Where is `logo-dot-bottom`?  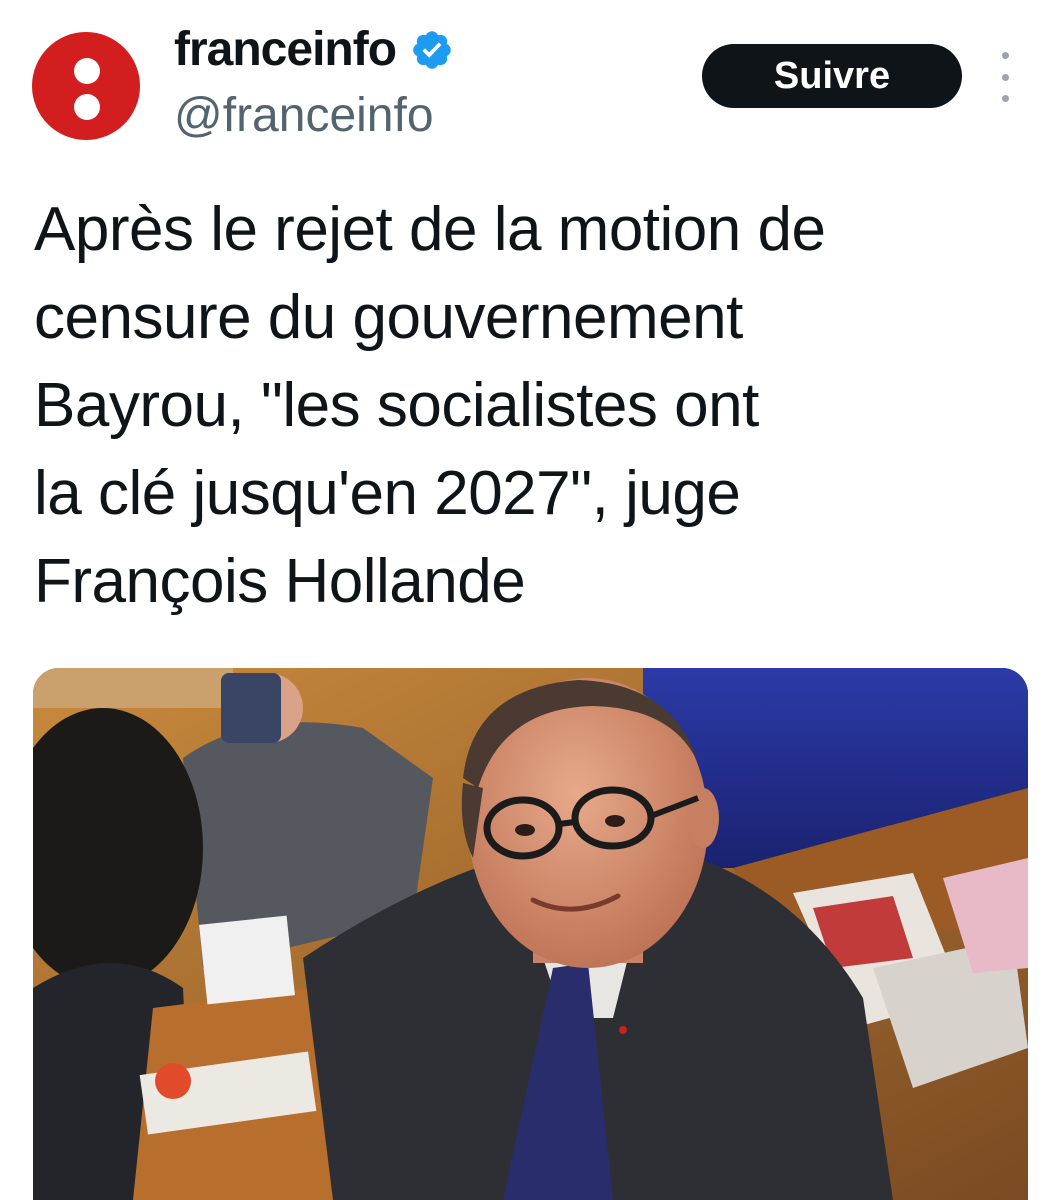
logo-dot-bottom is located at coordinates (87, 107).